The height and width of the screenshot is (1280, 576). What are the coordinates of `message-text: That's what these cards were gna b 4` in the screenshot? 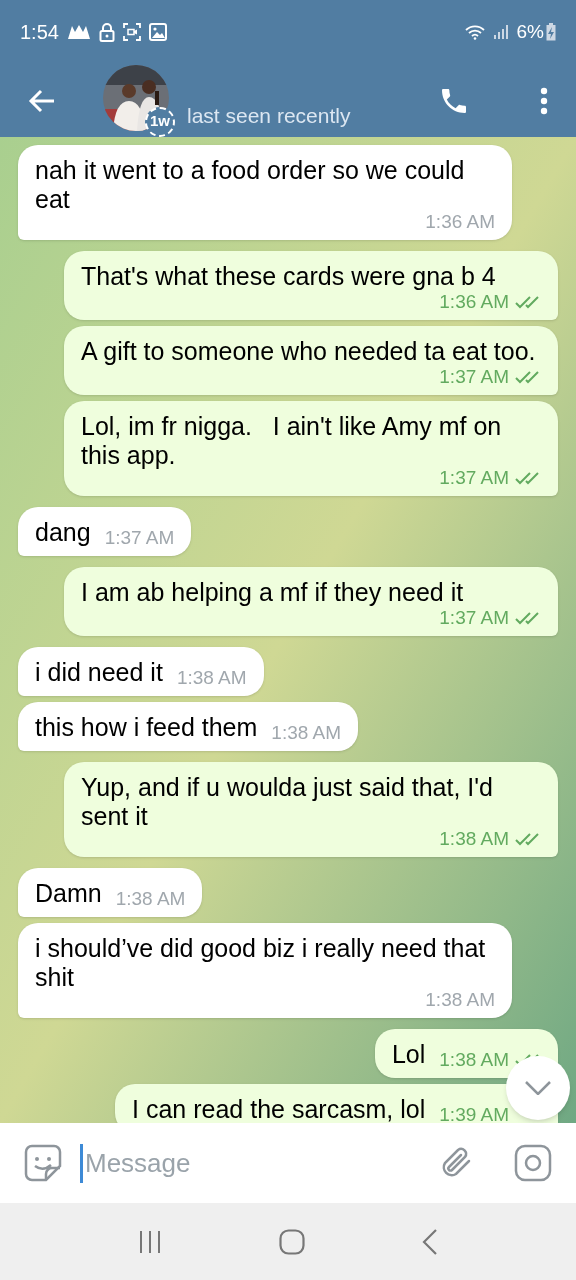 It's located at (288, 276).